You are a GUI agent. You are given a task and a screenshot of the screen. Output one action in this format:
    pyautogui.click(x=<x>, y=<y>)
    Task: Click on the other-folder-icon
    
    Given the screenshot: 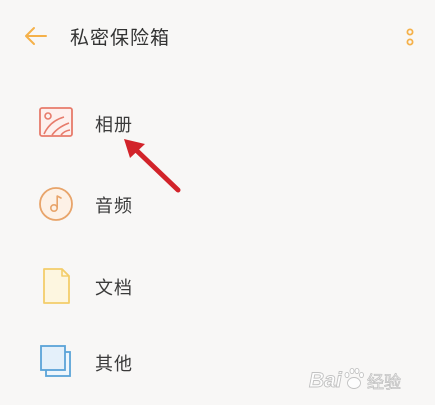 What is the action you would take?
    pyautogui.click(x=55, y=361)
    